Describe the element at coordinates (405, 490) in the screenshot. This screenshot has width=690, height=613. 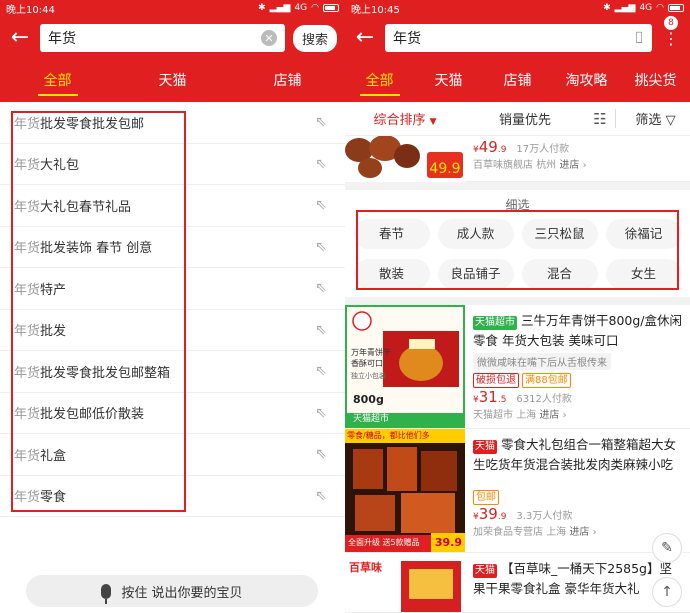
I see `product-image: 零食/糖品，都比他们多 全面升级 送5款赠品 39.9` at that location.